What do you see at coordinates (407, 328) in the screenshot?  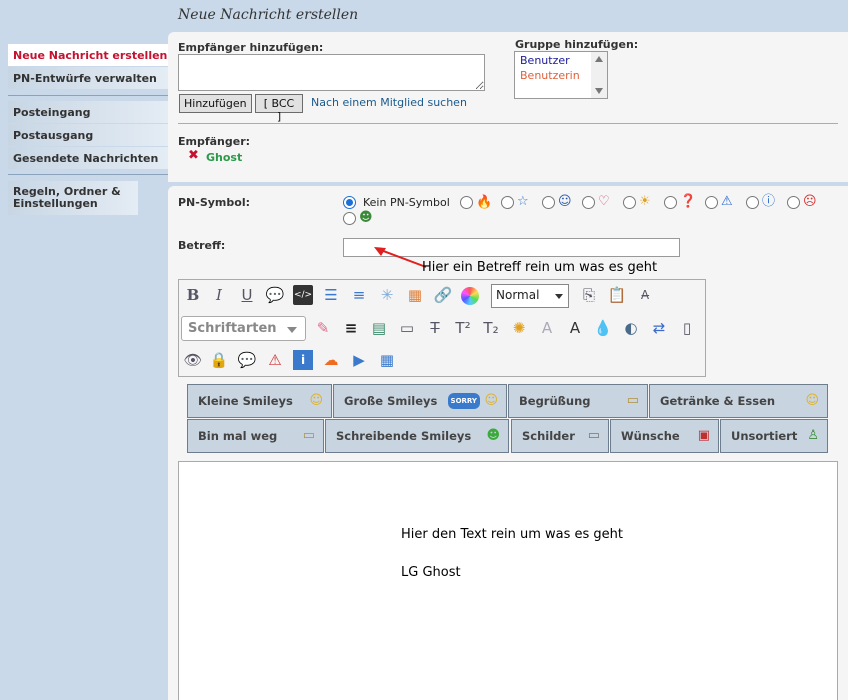 I see `box-icon: ▭` at bounding box center [407, 328].